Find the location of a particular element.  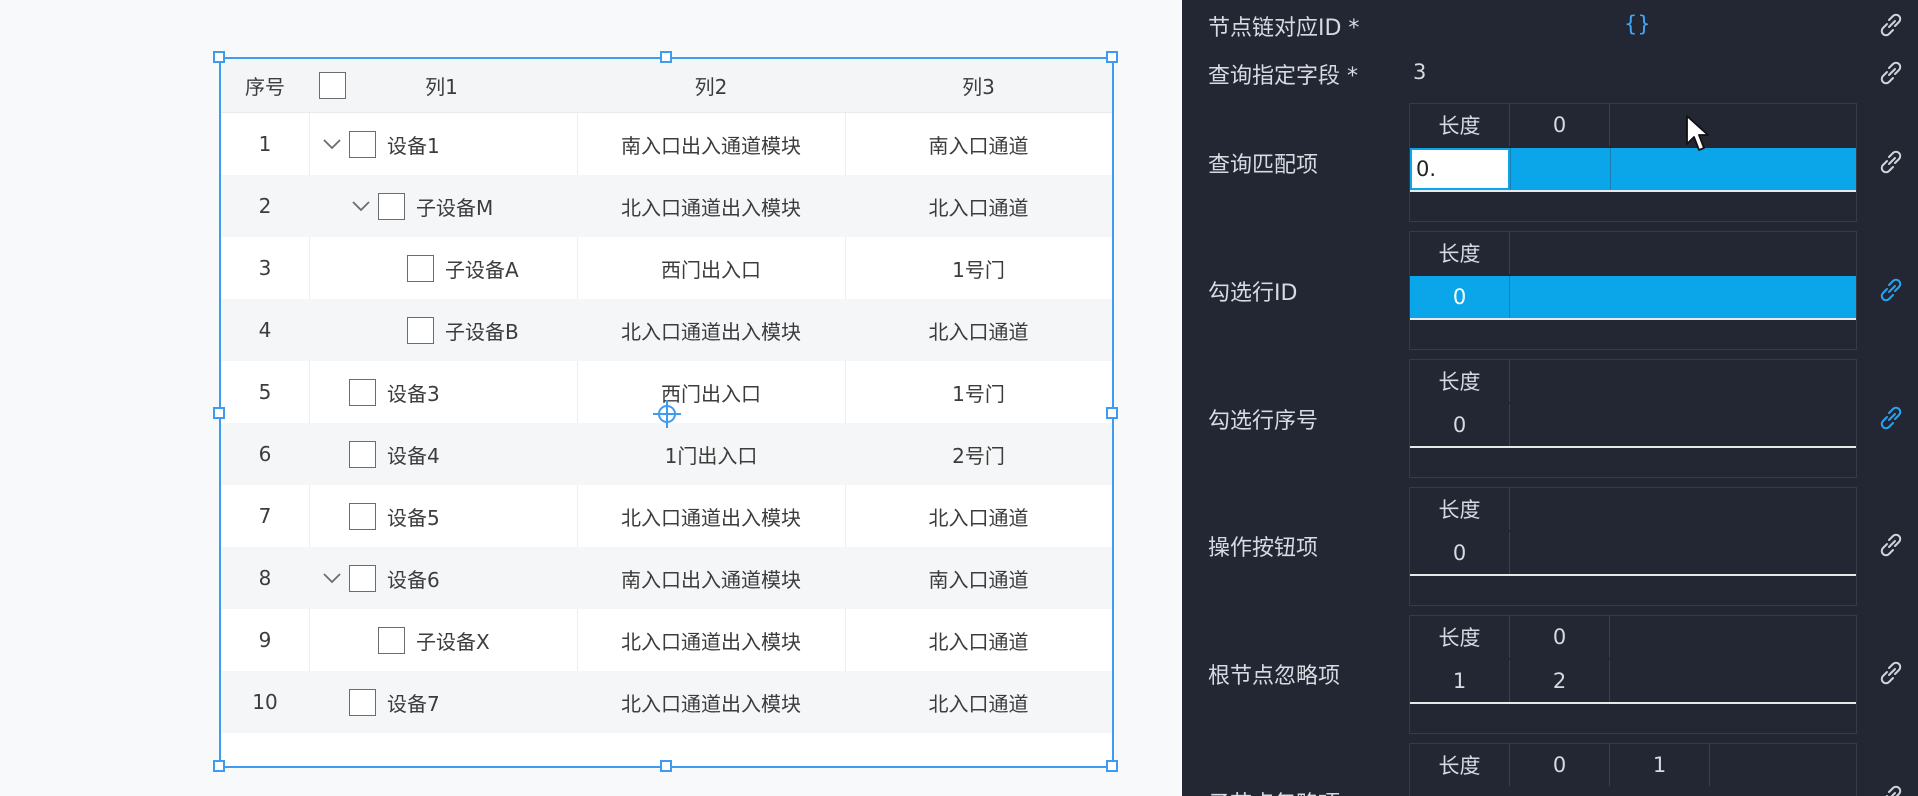

resize-handle-bottom is located at coordinates (666, 766).